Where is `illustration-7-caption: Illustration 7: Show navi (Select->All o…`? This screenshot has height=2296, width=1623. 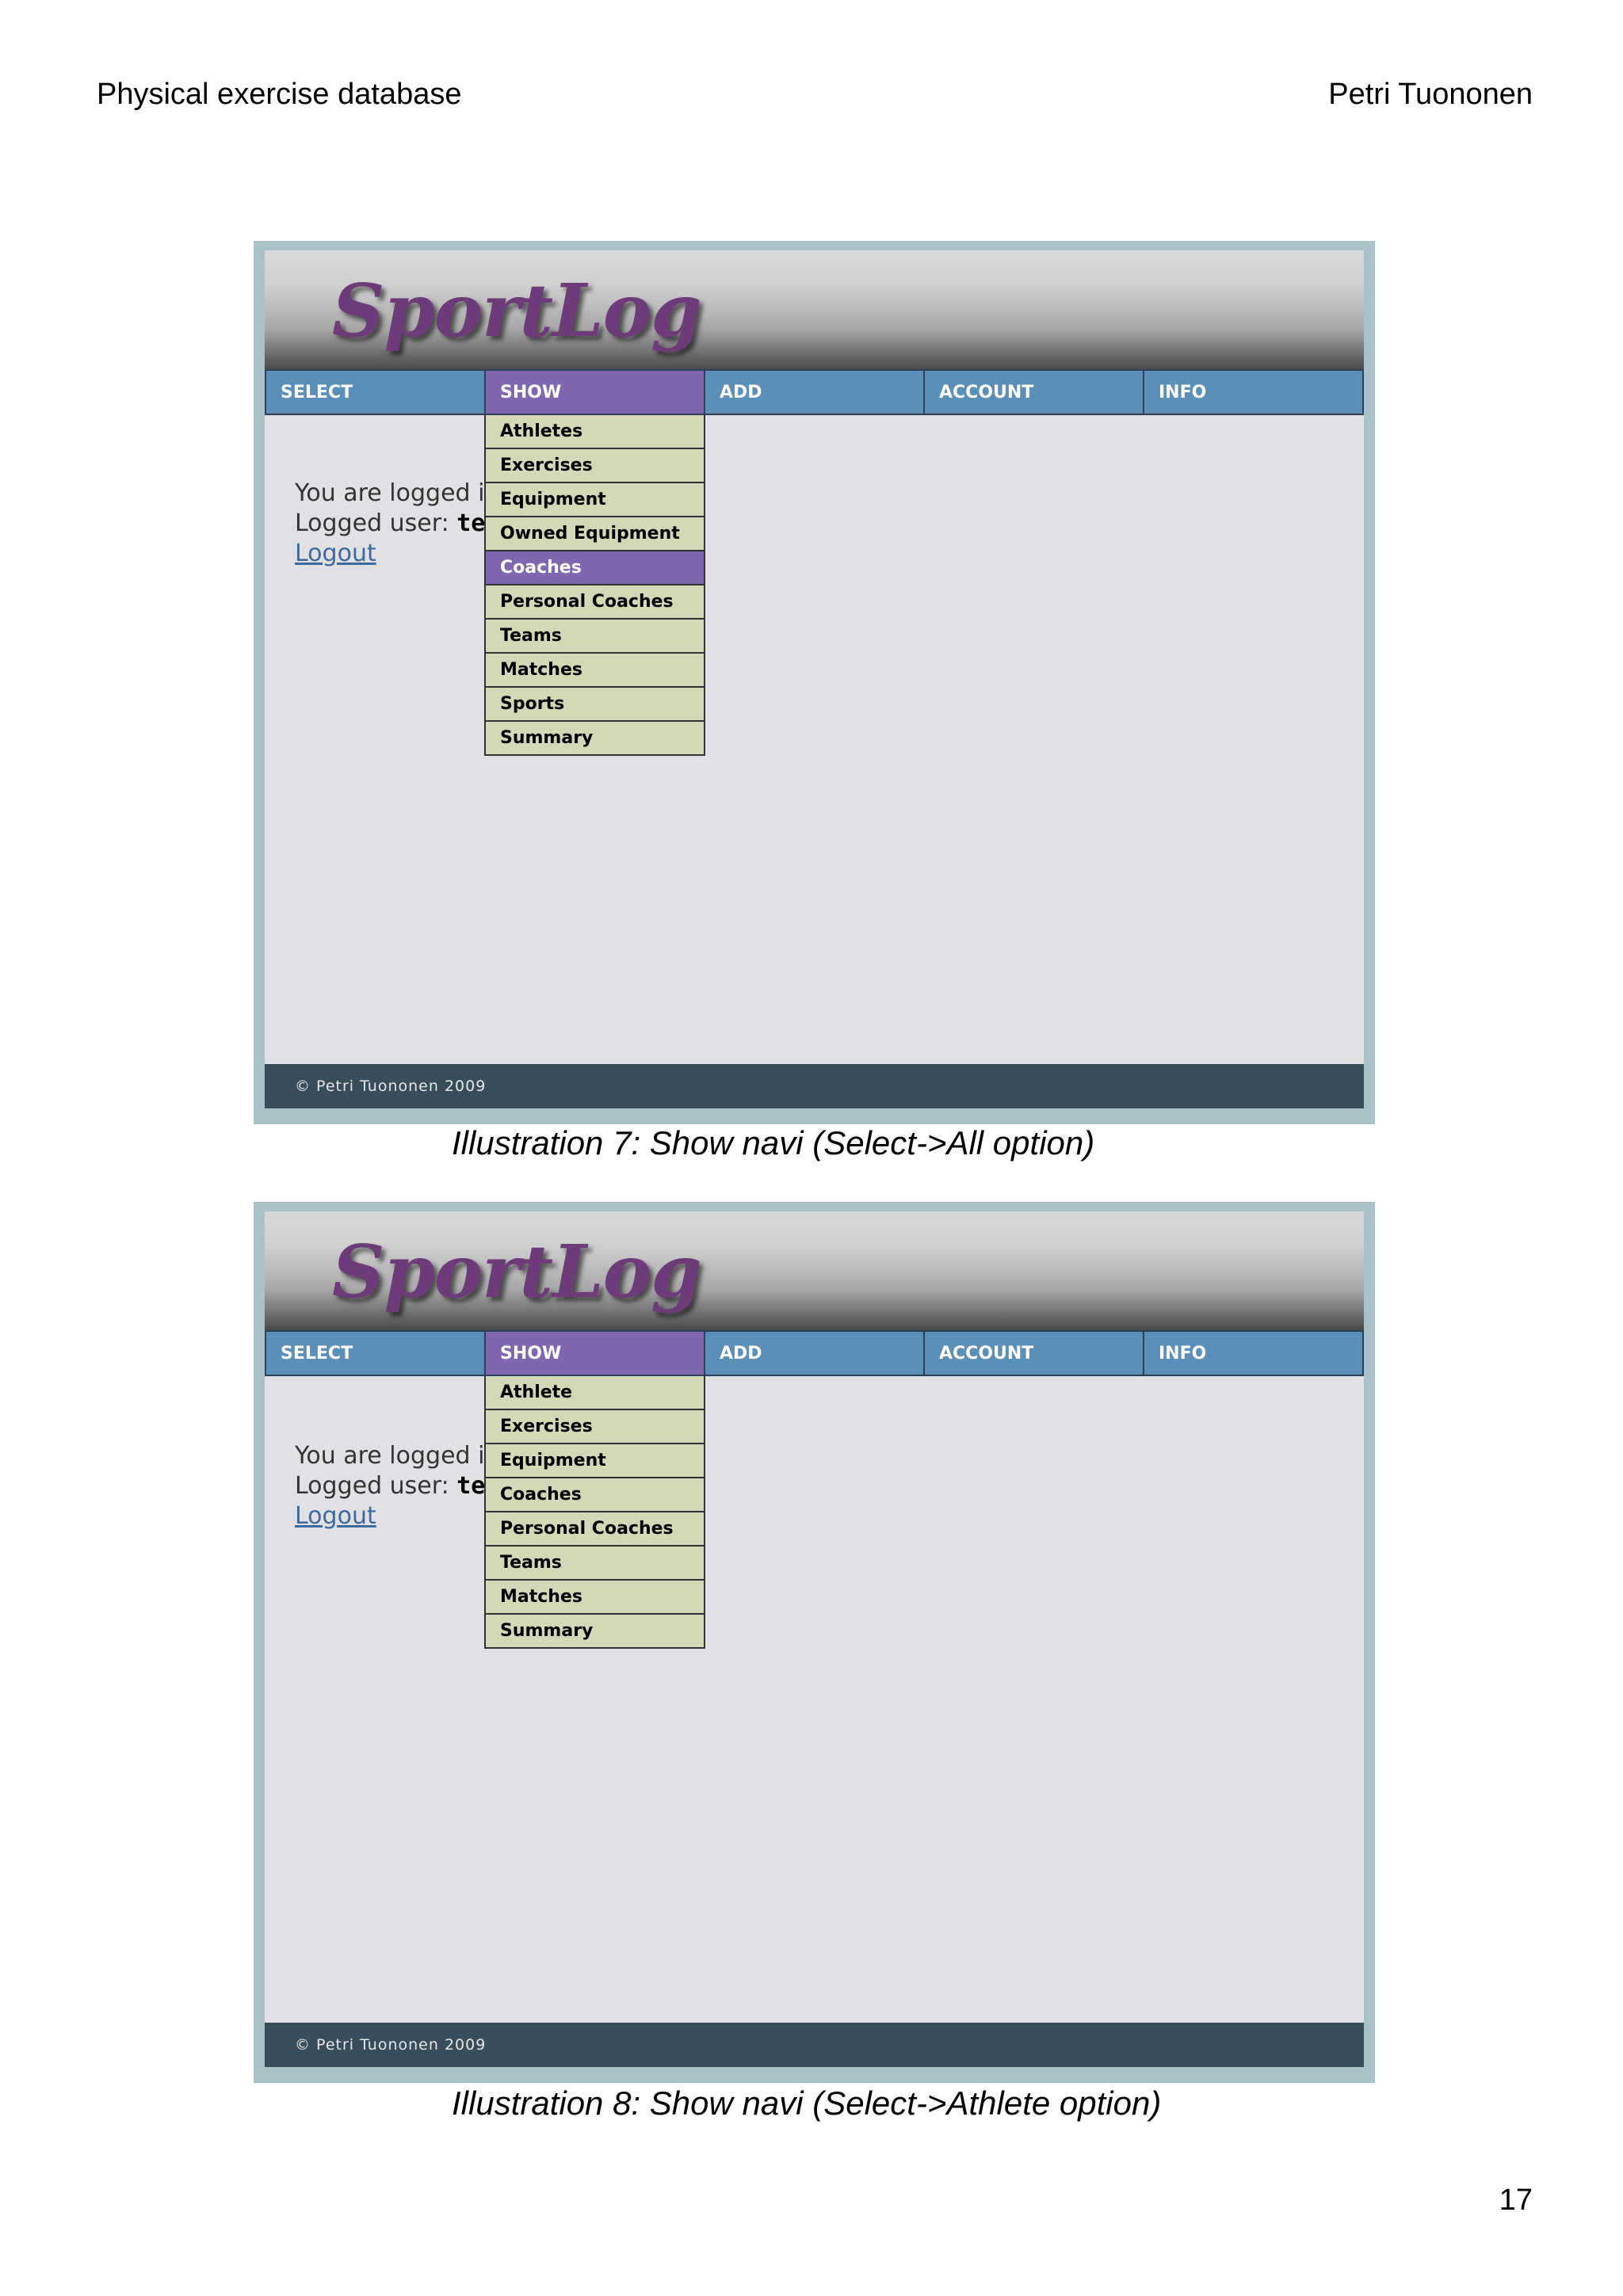 illustration-7-caption: Illustration 7: Show navi (Select->All o… is located at coordinates (773, 1142).